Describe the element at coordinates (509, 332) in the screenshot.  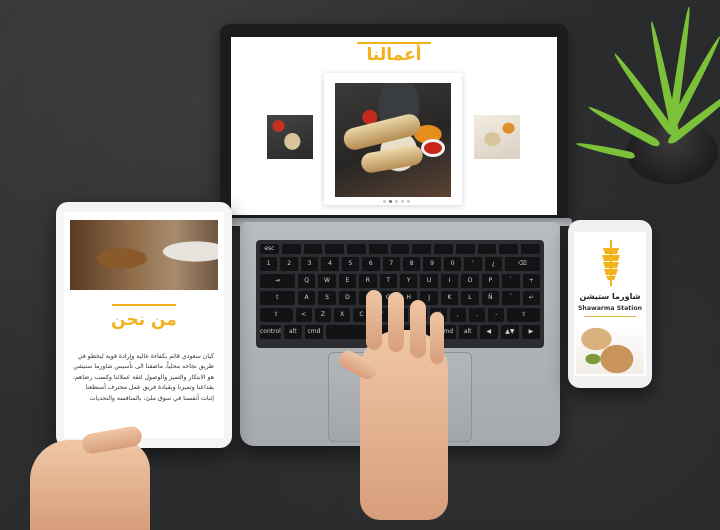
I see `key-arrow-updown: ▲▼` at that location.